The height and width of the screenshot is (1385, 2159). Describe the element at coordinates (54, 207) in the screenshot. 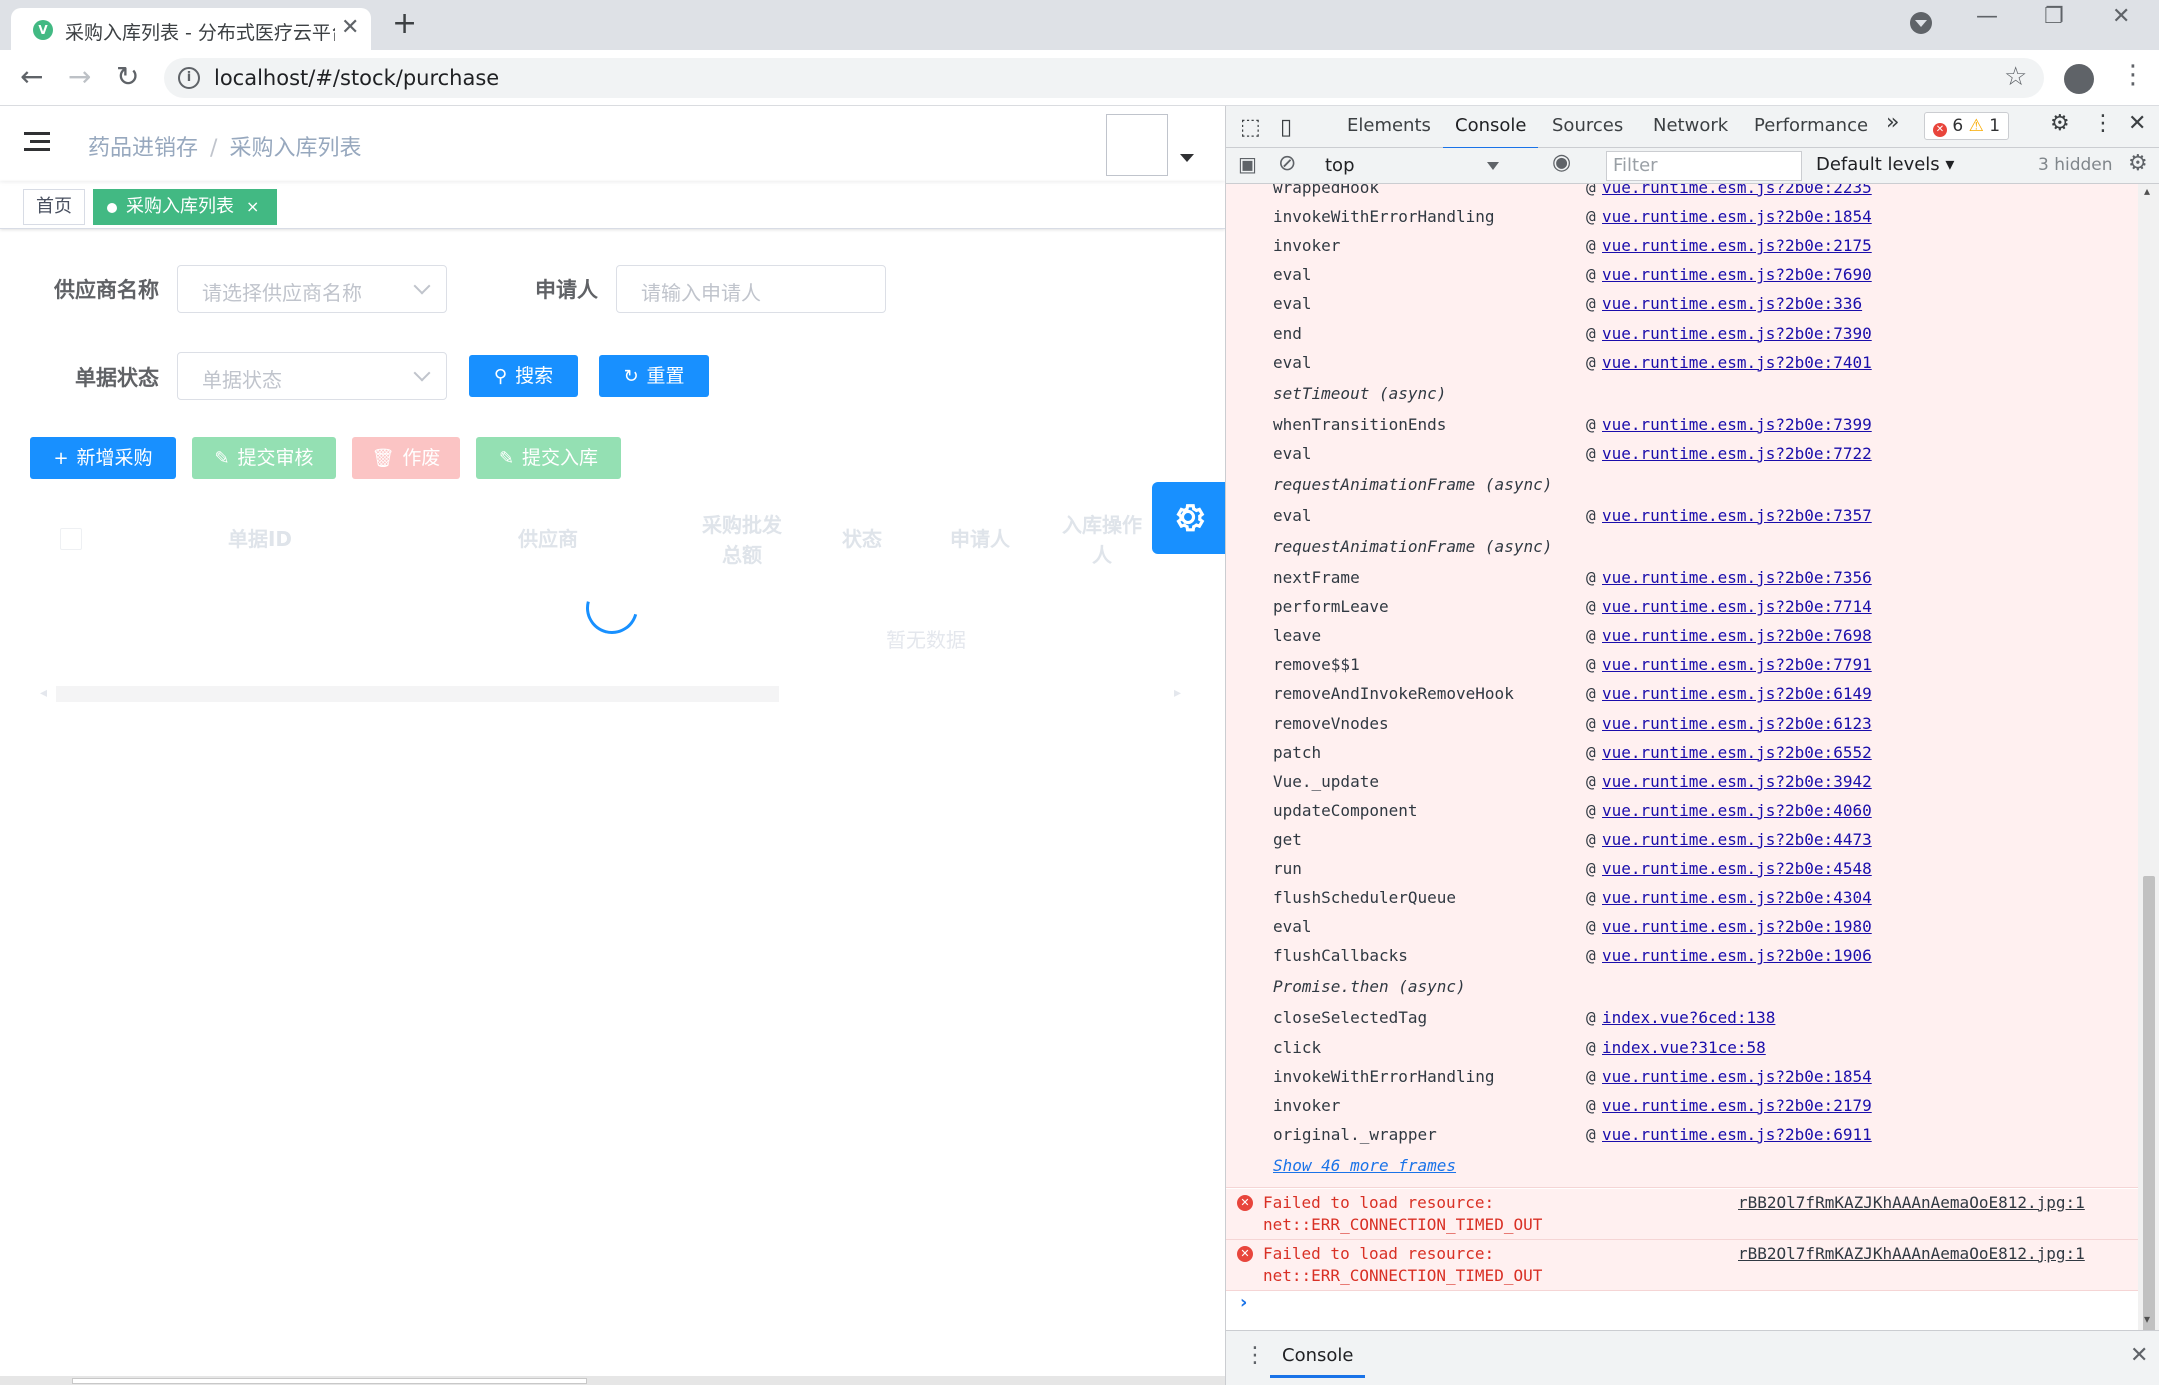

I see `tag-home: 首页` at that location.